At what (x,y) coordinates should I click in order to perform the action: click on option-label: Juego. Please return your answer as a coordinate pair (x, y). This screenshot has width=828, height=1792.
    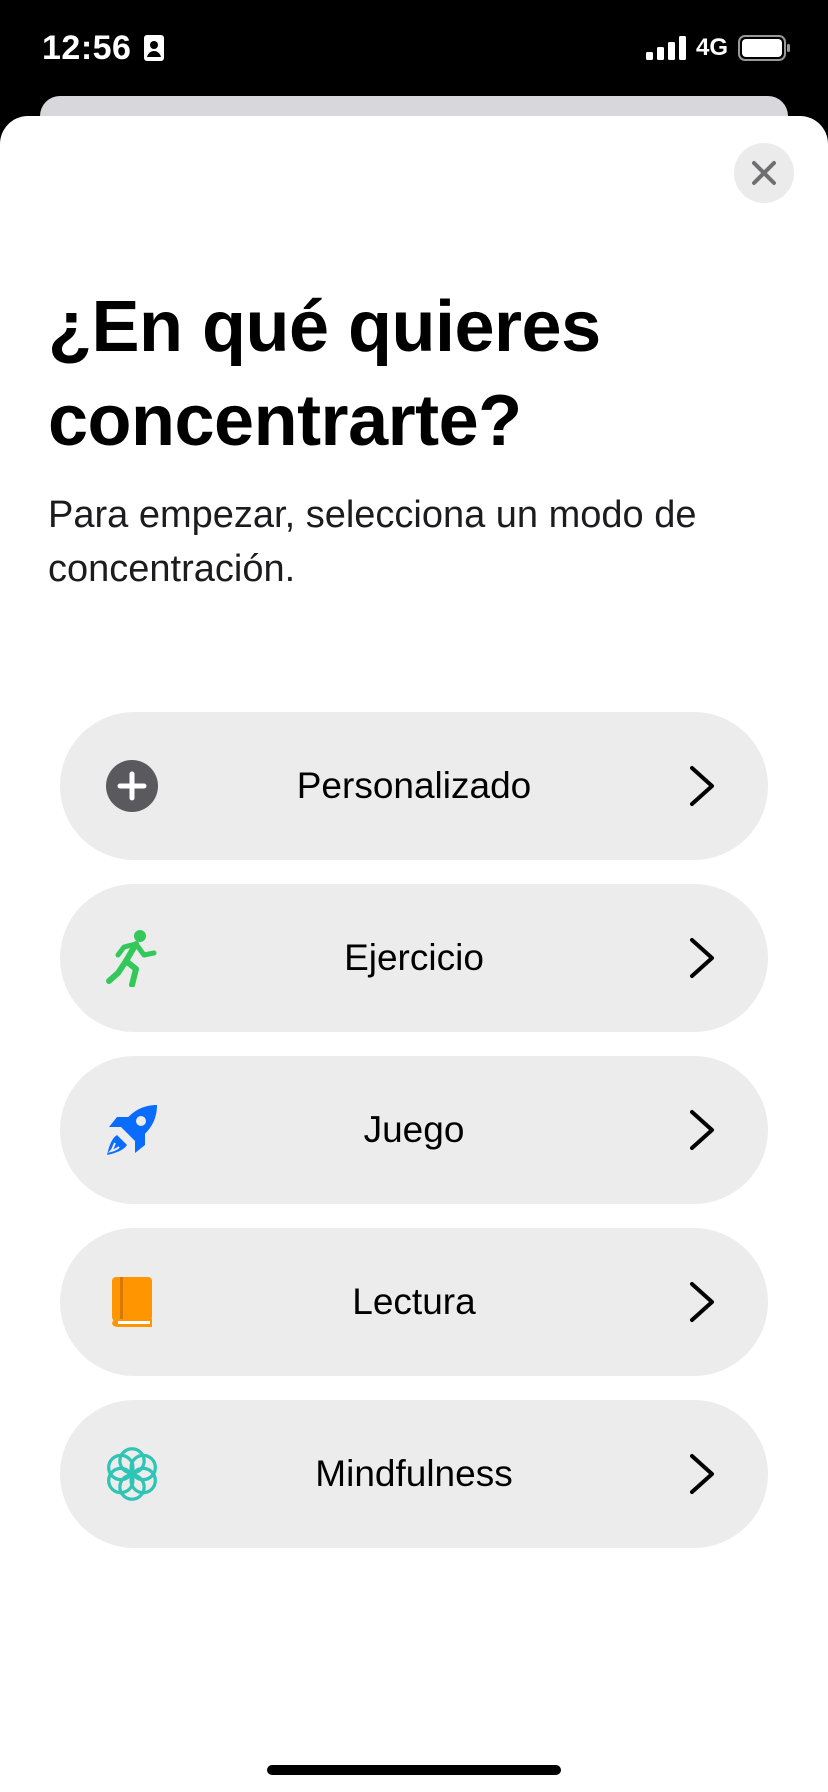
    Looking at the image, I should click on (414, 1129).